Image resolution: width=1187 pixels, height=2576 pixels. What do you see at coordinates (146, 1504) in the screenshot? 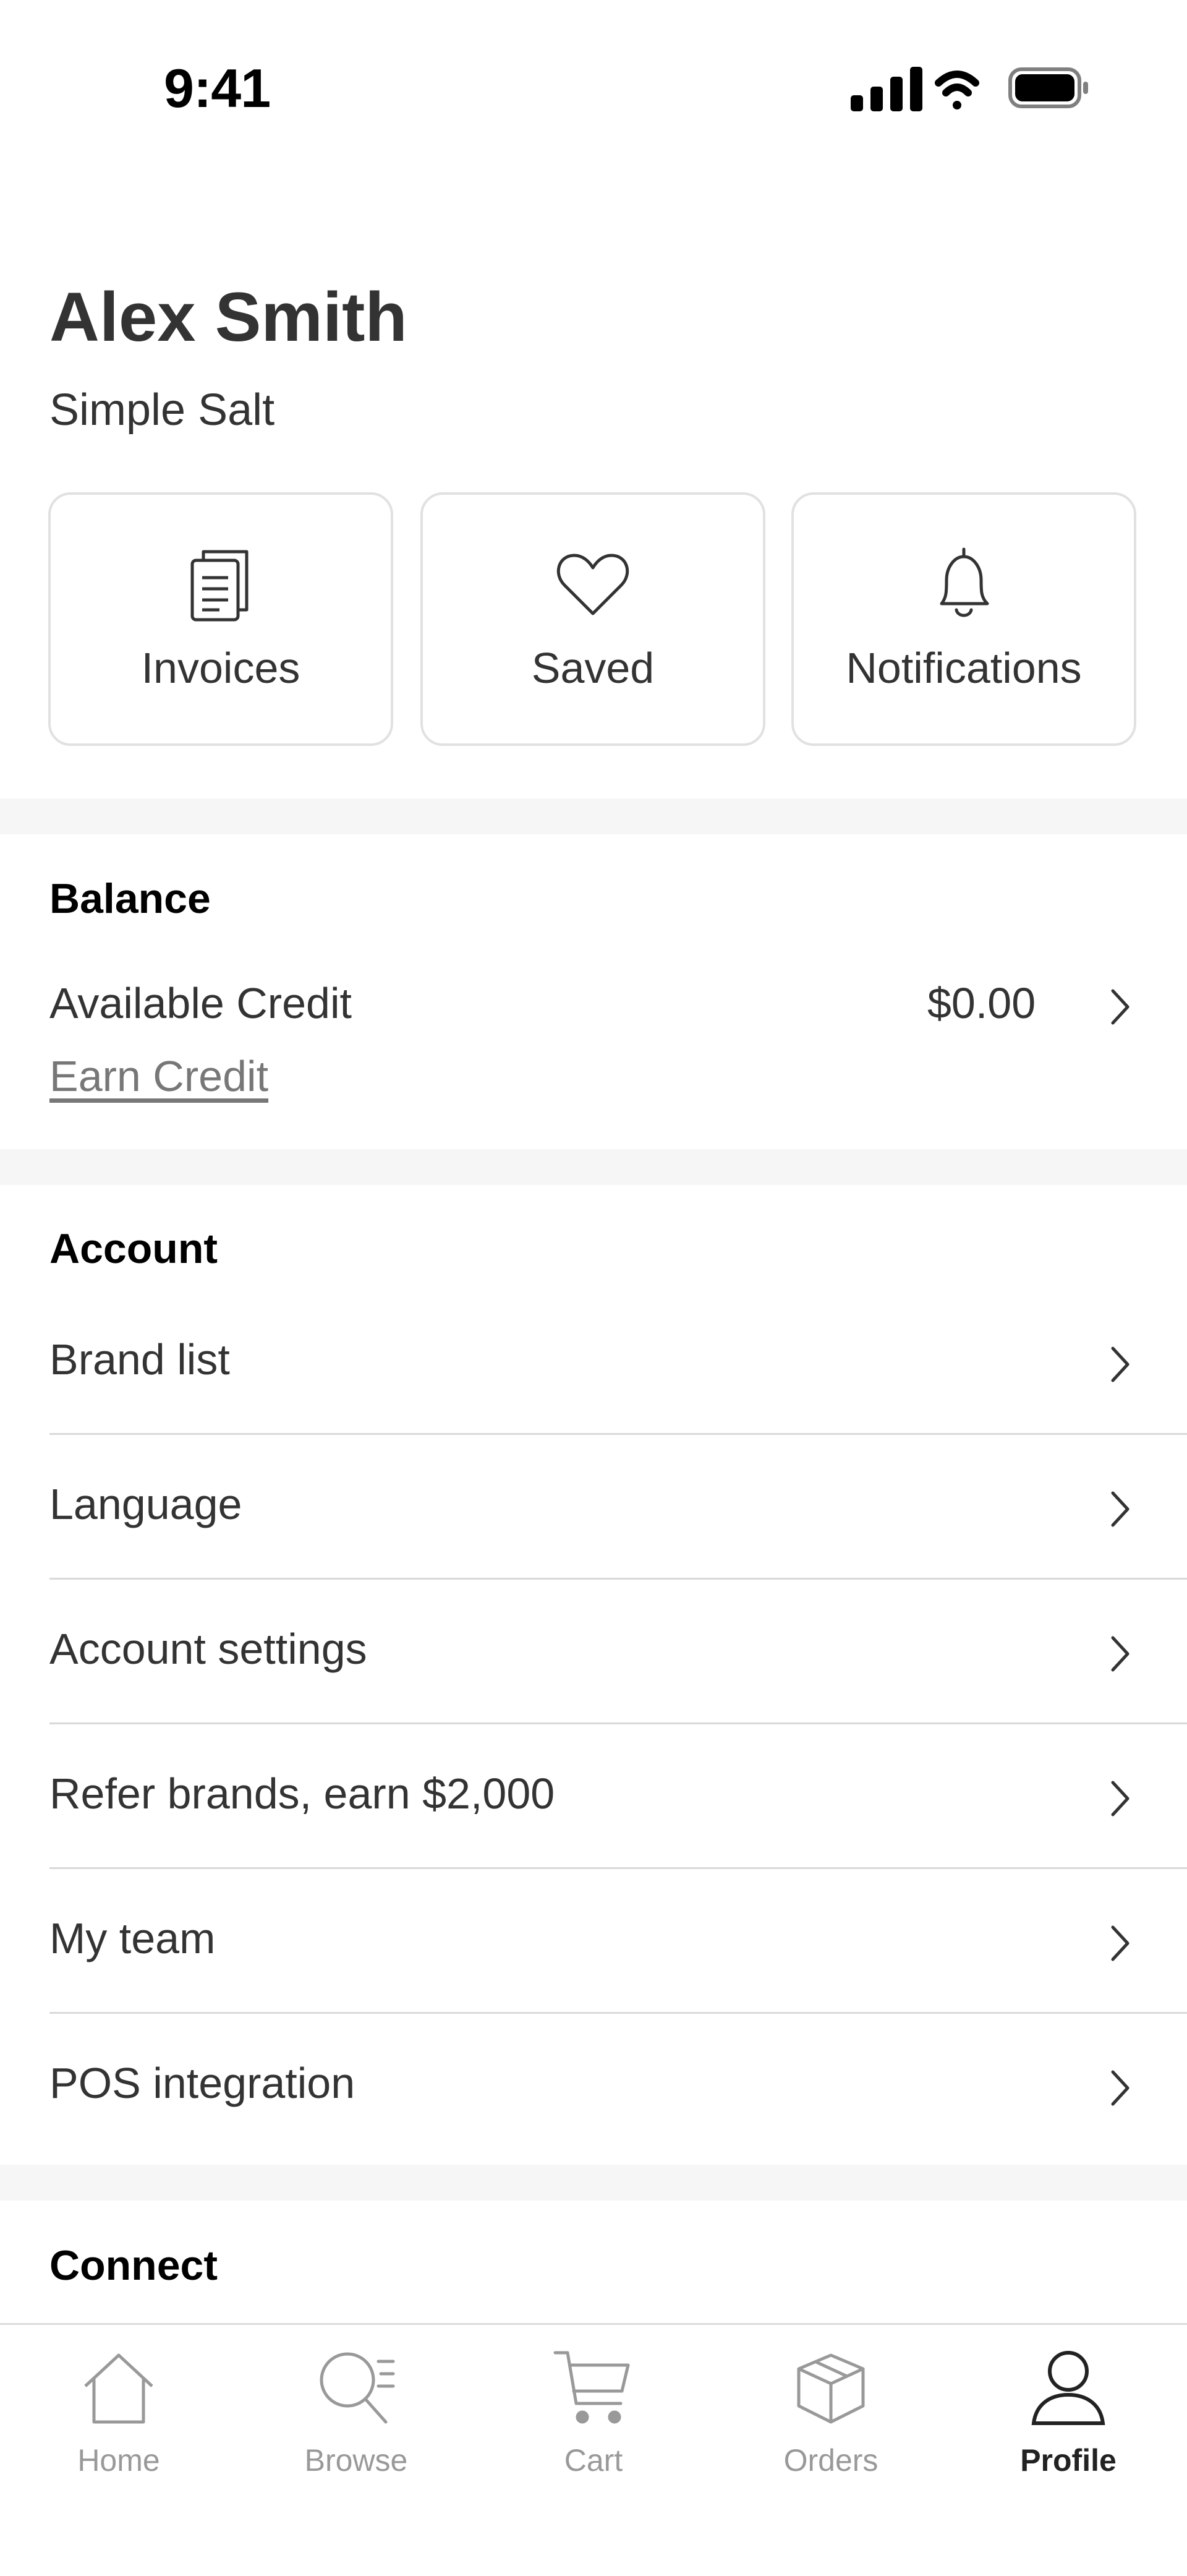
I see `menu-item-label: Language` at bounding box center [146, 1504].